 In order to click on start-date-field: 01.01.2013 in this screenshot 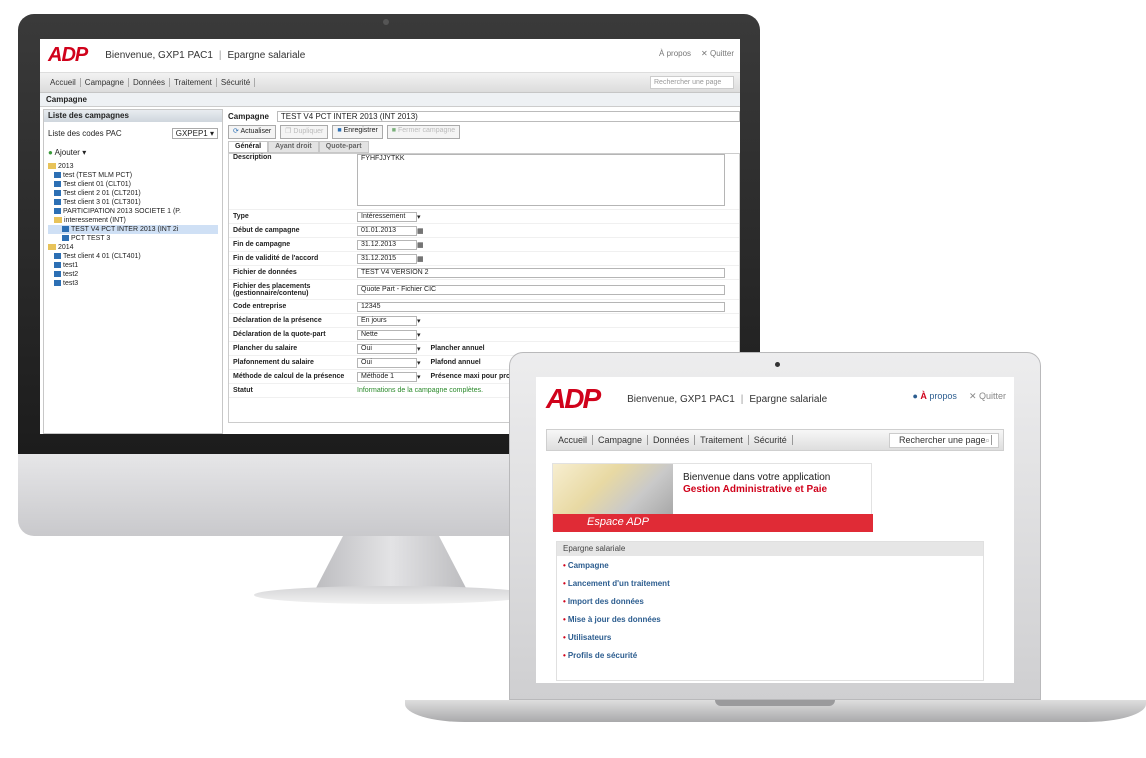, I will do `click(387, 230)`.